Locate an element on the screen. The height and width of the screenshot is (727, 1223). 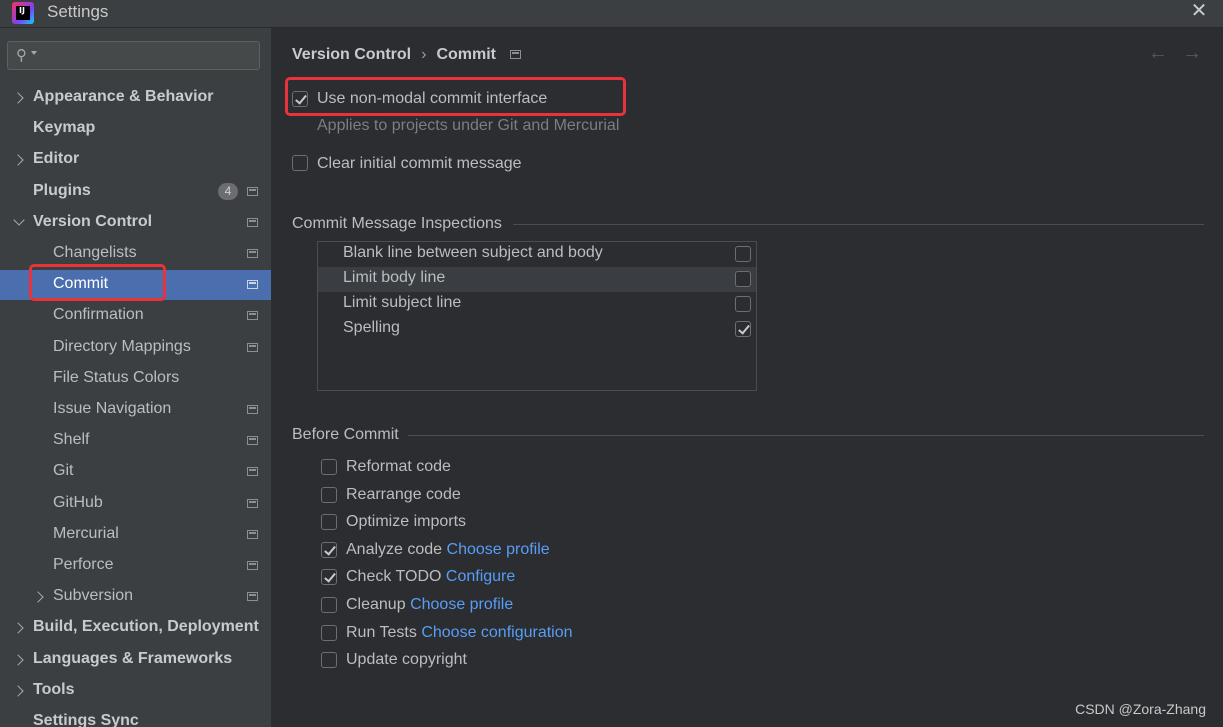
cleanup-label: Cleanup is located at coordinates (376, 604).